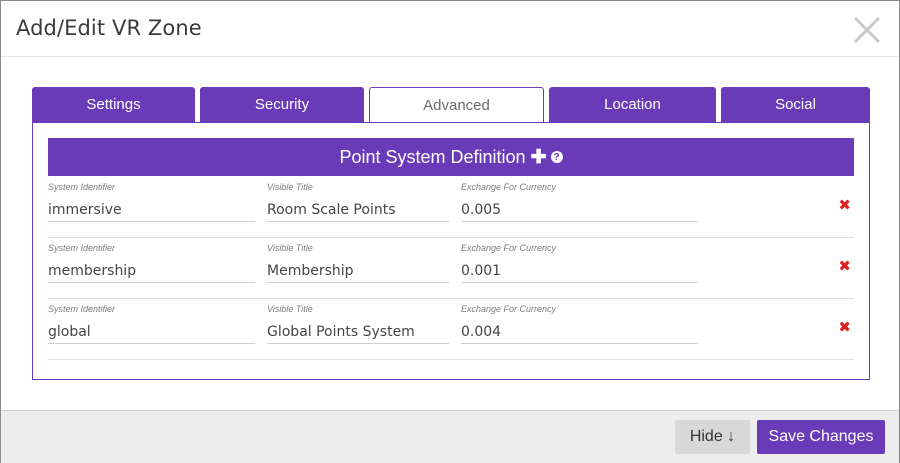 The width and height of the screenshot is (900, 463). I want to click on save-changes-button: Save Changes, so click(821, 437).